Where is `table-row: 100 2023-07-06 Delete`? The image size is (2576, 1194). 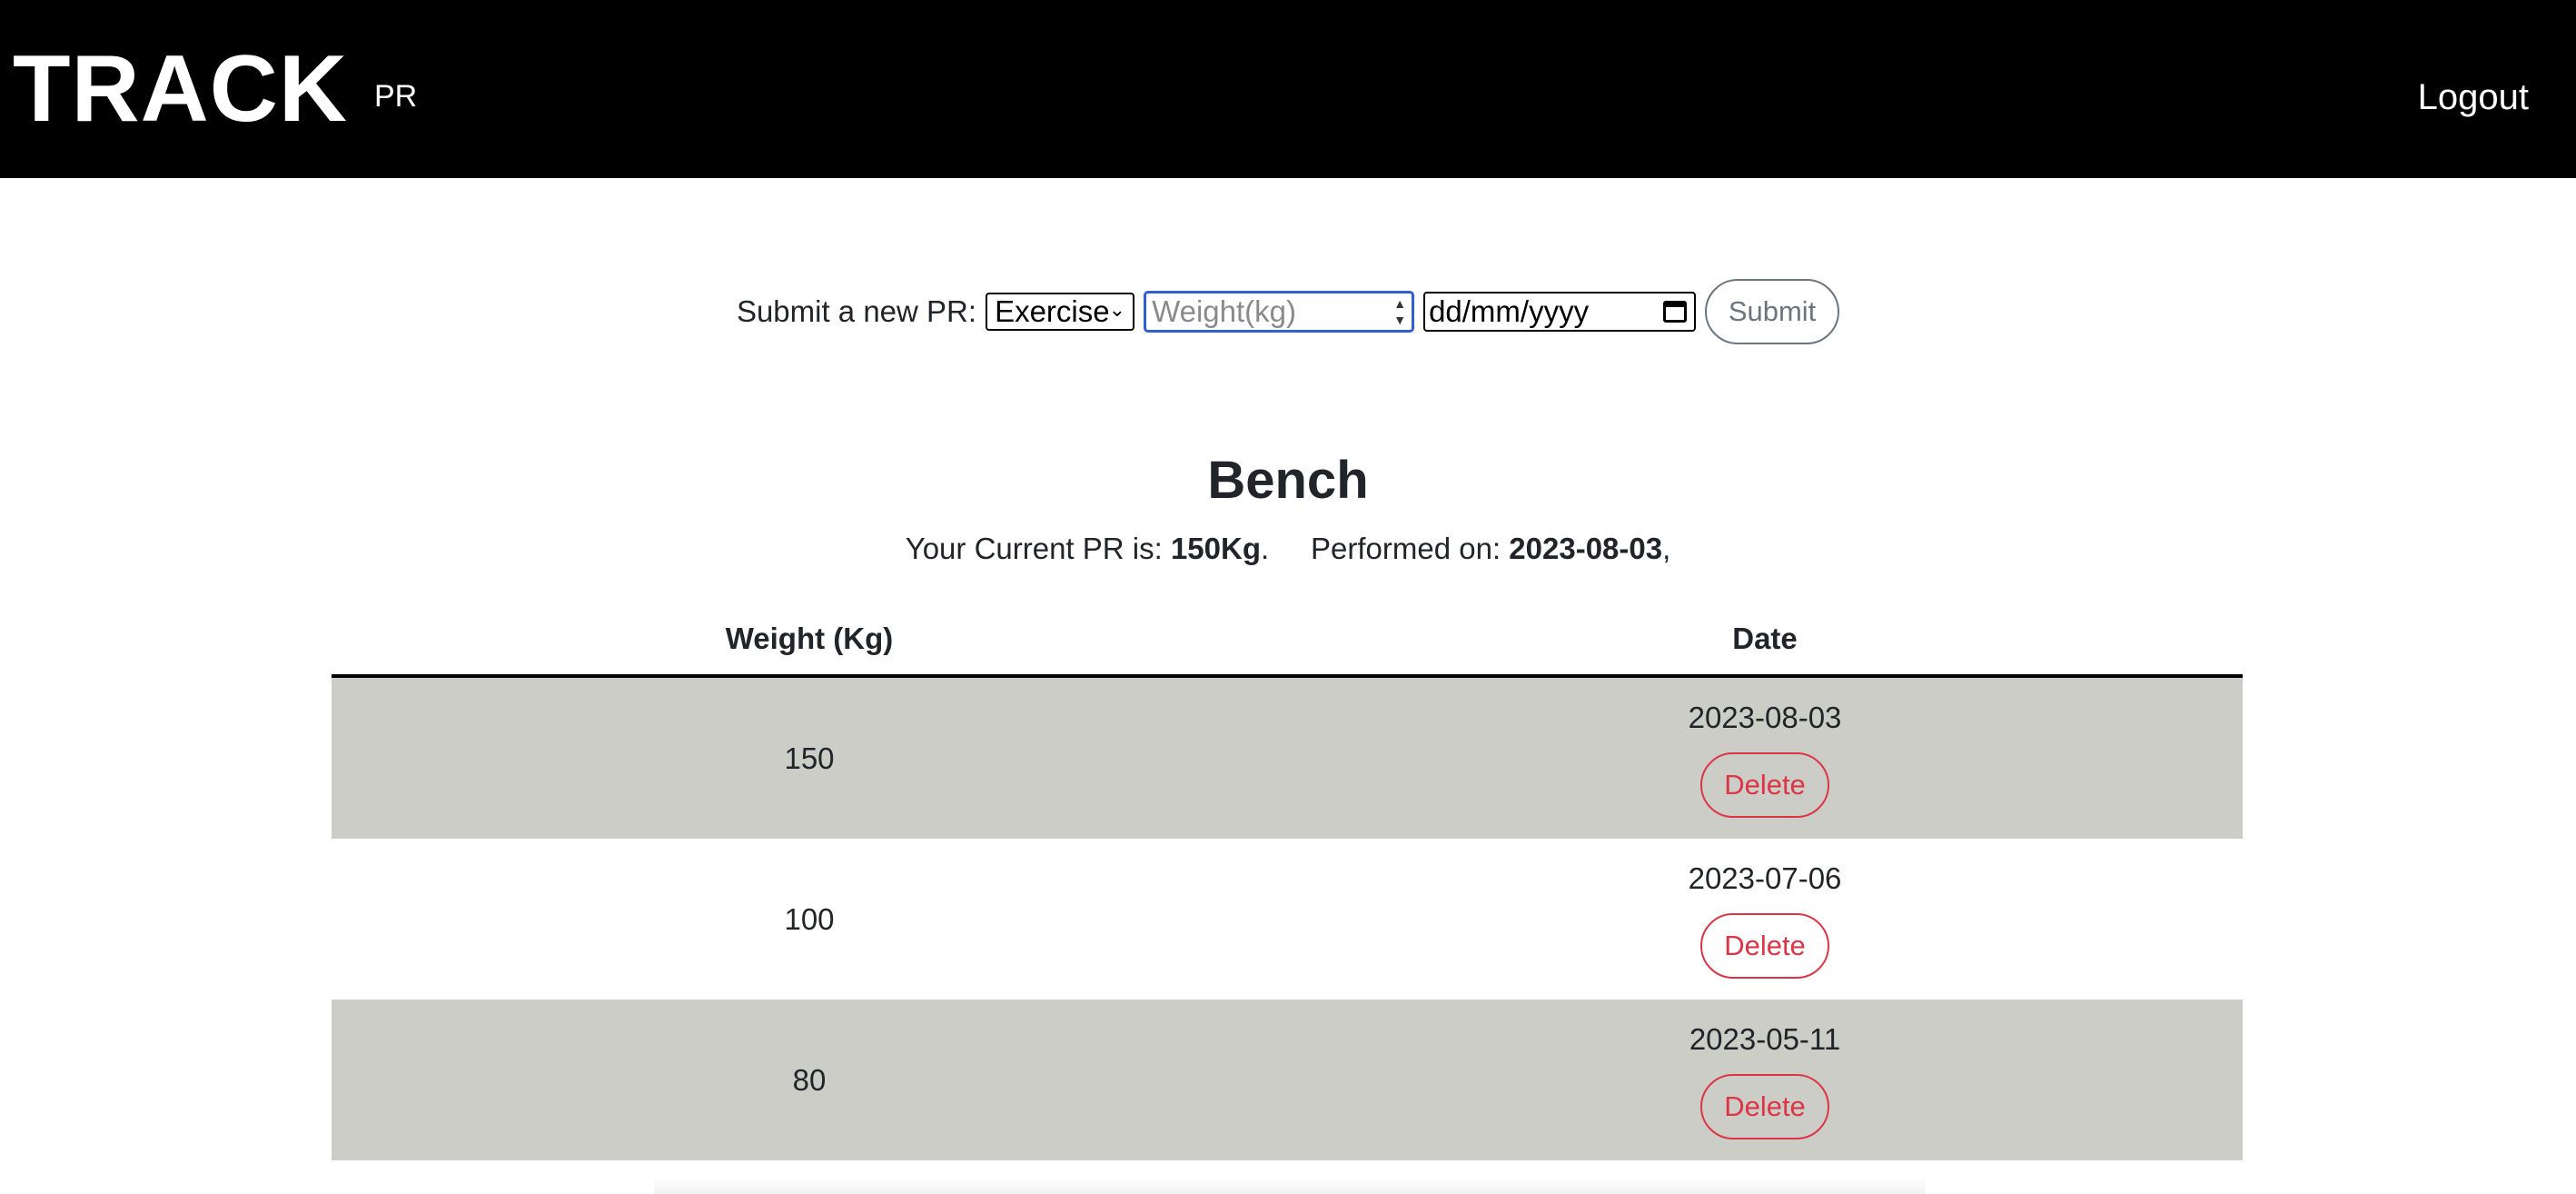 table-row: 100 2023-07-06 Delete is located at coordinates (1287, 919).